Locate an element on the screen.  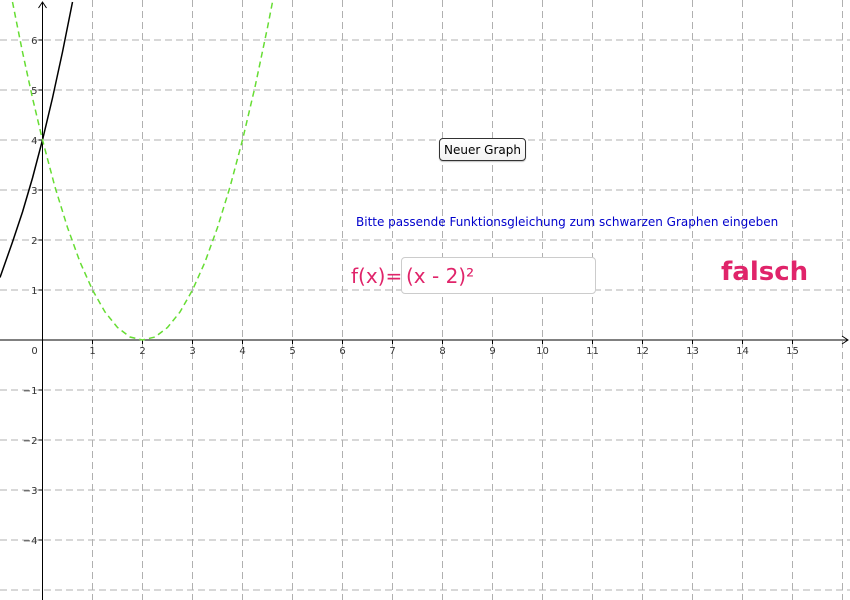
x-tick-label: 7 is located at coordinates (392, 351).